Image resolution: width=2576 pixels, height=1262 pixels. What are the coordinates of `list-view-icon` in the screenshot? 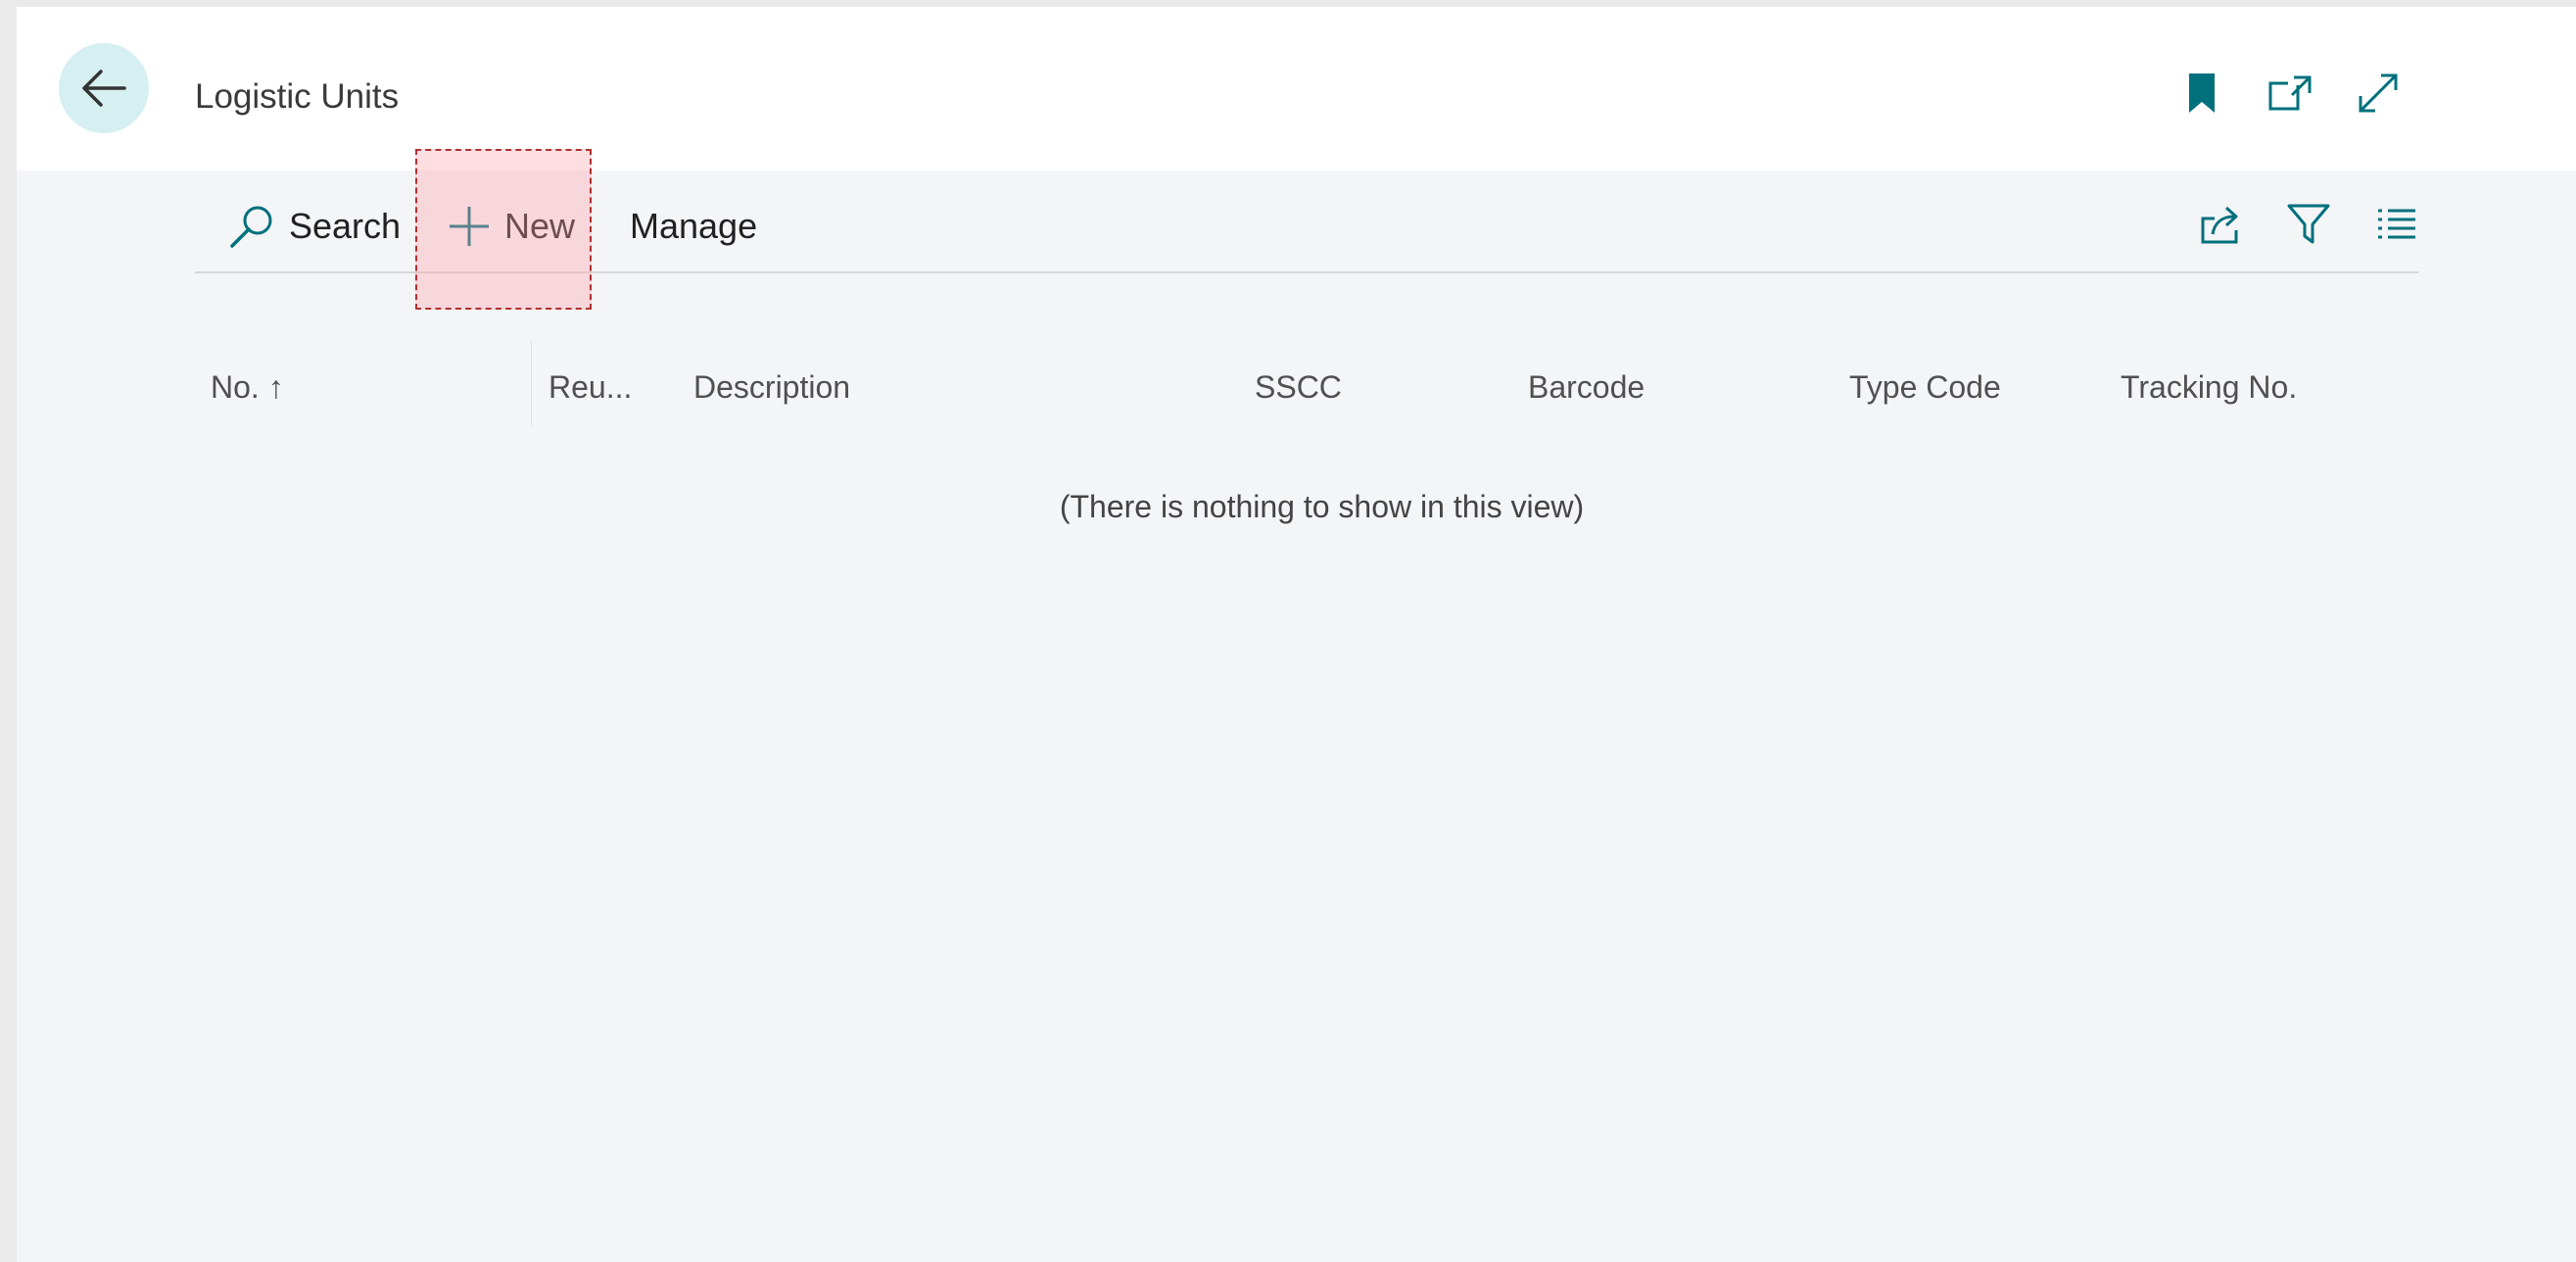 It's located at (2396, 225).